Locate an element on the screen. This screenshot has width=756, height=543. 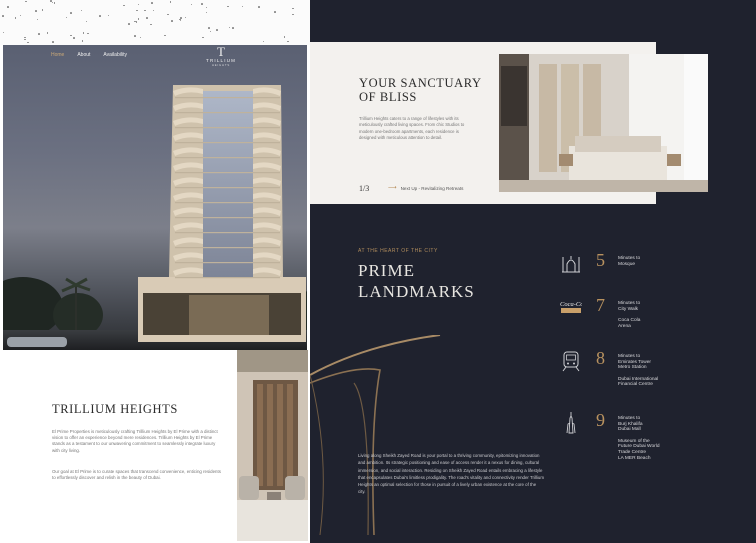
trillium-logo-icon: T is located at coordinates (221, 52).